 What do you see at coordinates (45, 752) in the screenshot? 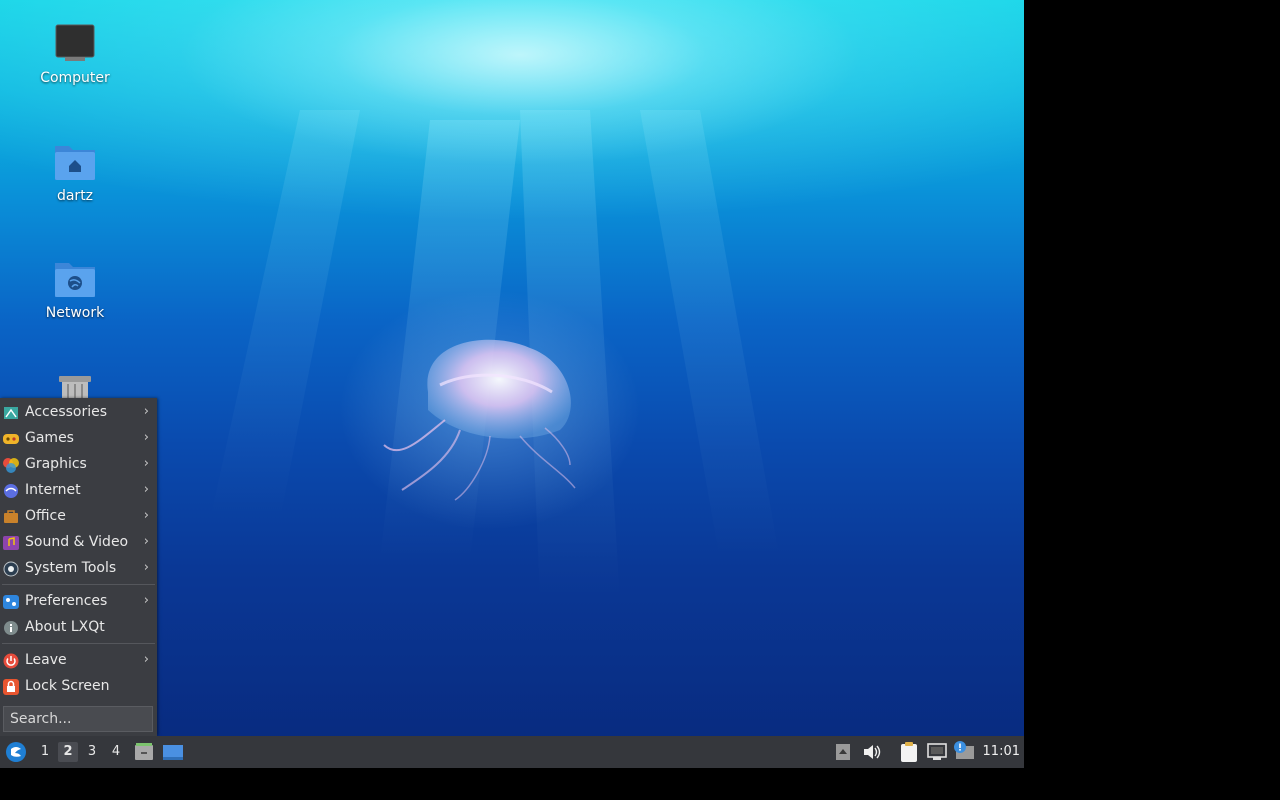
I see `desktop-switch-1: 1` at bounding box center [45, 752].